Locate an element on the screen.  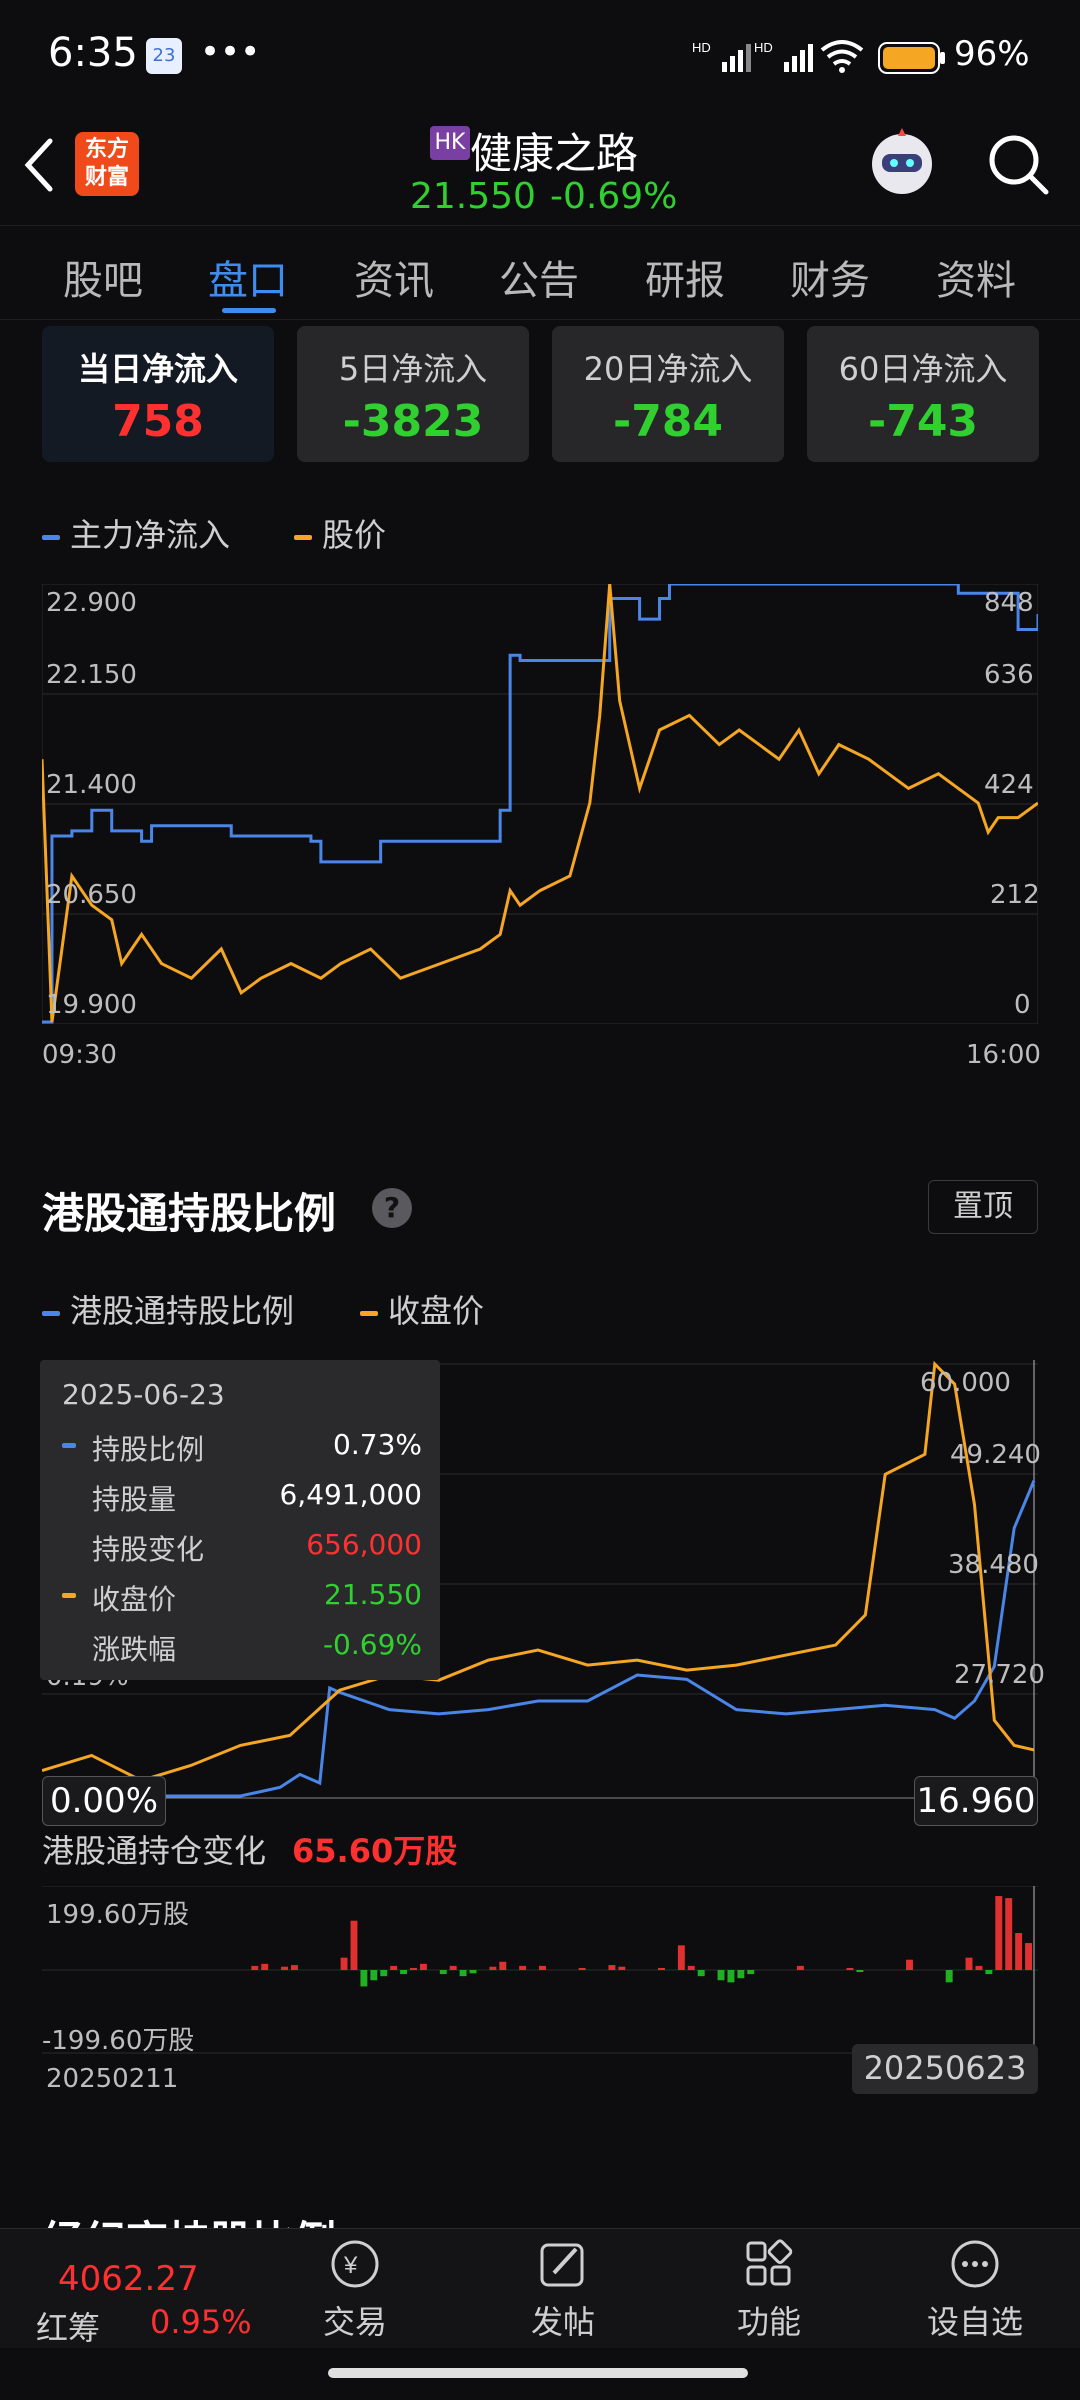
nav-functions: 功能 is located at coordinates (769, 2290).